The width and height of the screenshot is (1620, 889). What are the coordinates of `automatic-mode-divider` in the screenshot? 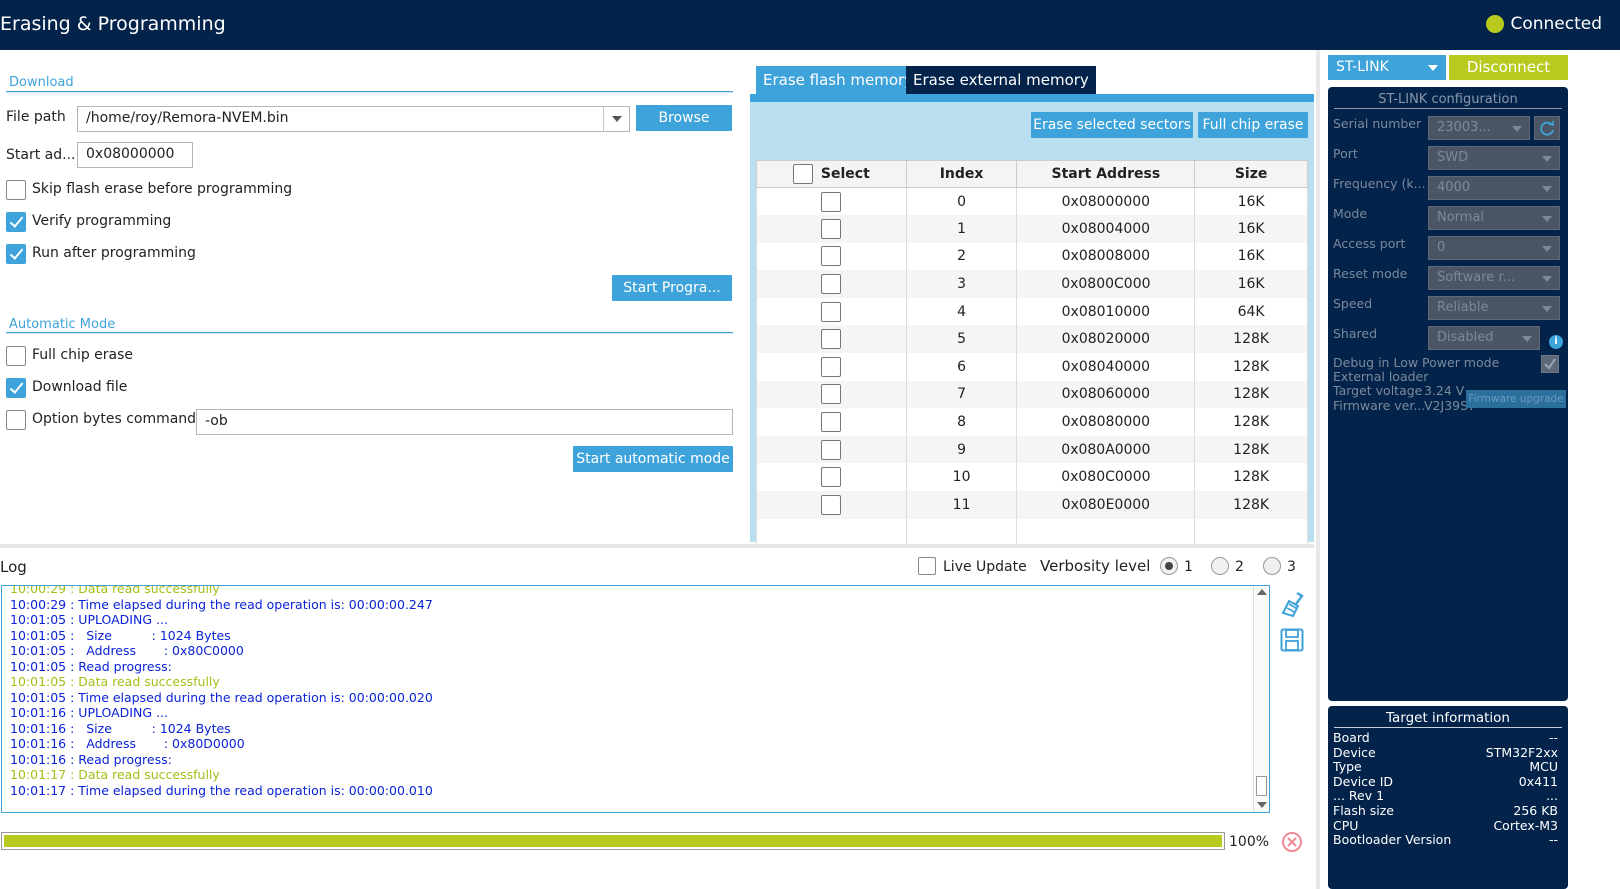 It's located at (369, 333).